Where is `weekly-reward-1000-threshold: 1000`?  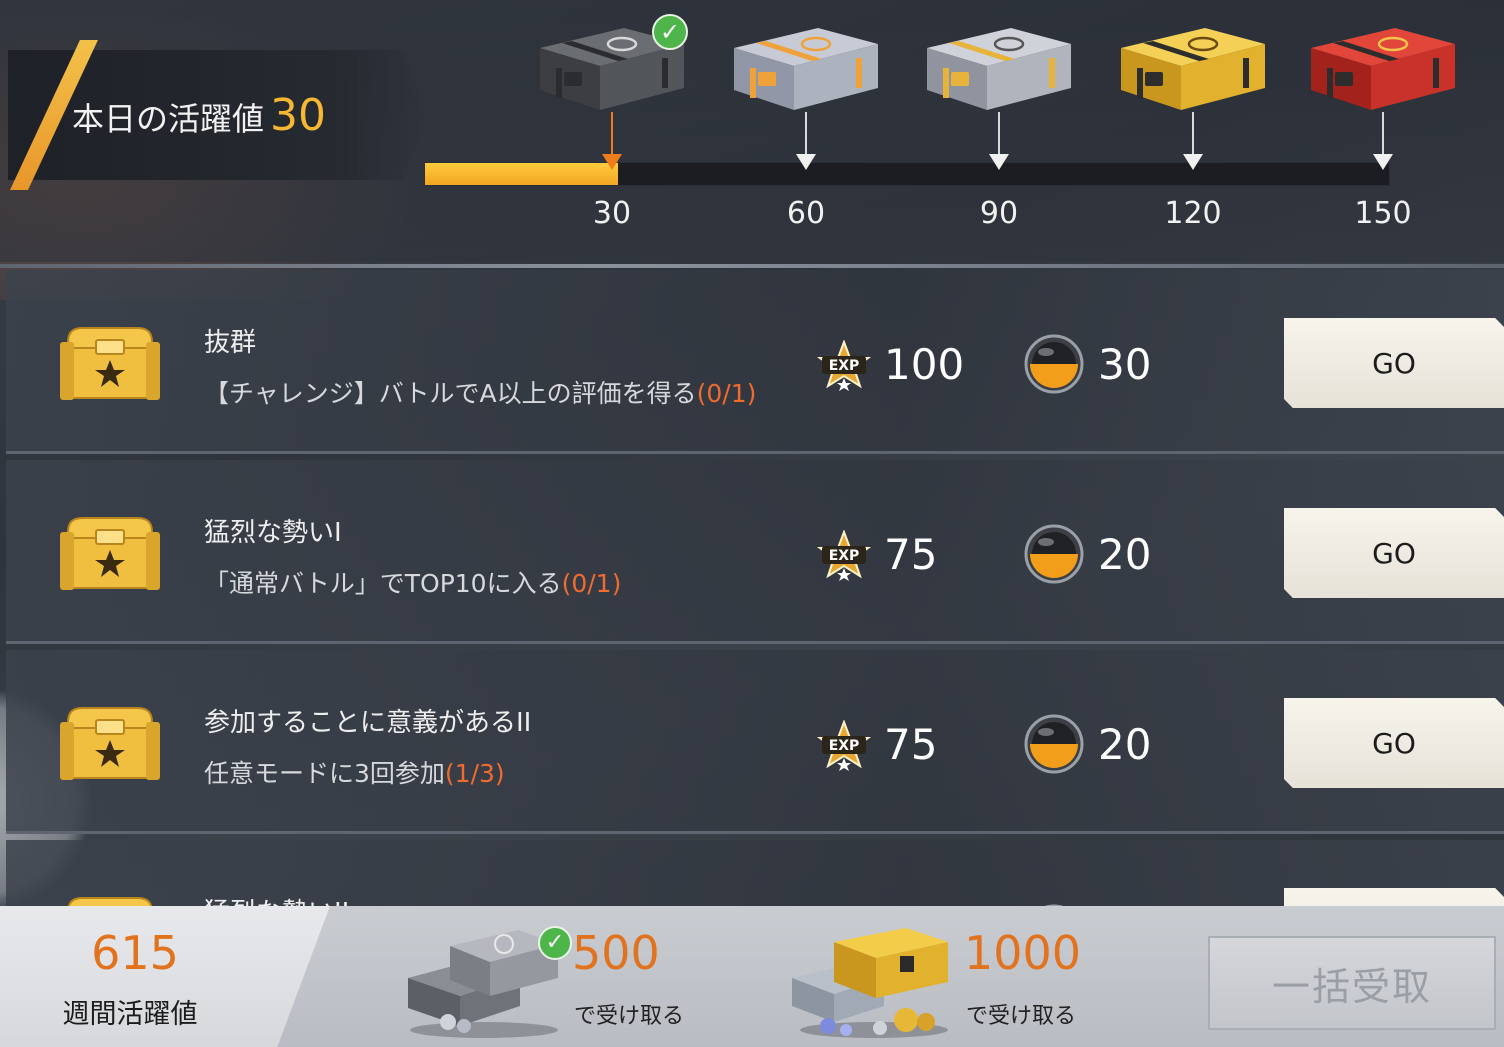 weekly-reward-1000-threshold: 1000 is located at coordinates (1023, 953).